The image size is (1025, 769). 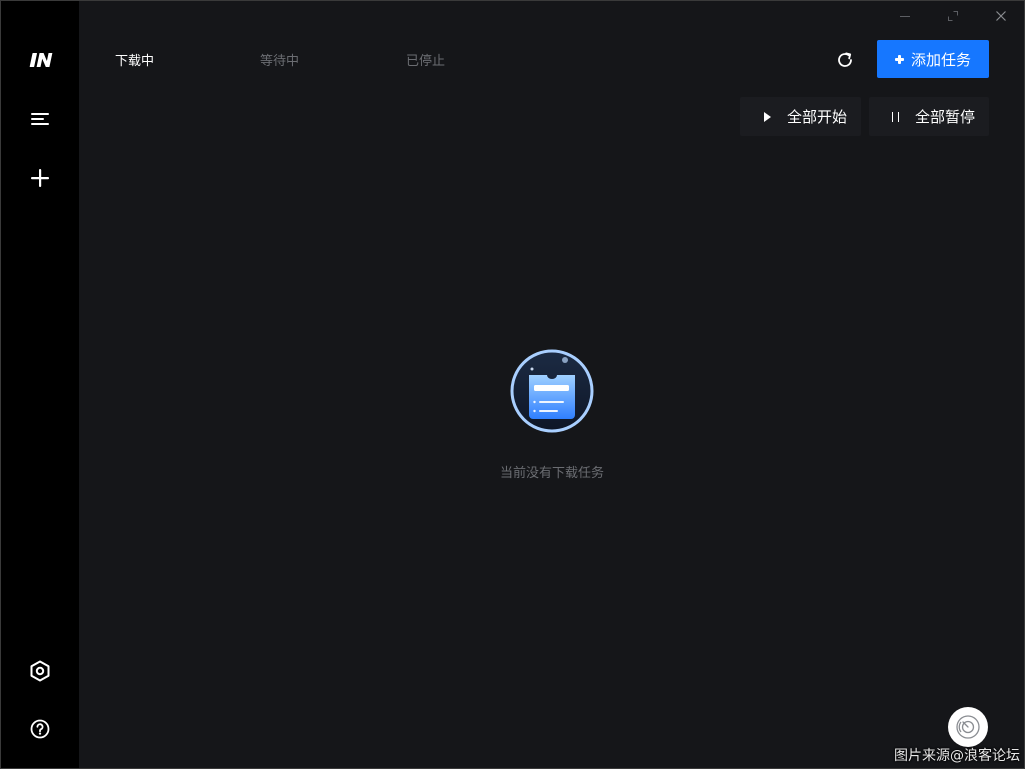 What do you see at coordinates (767, 116) in the screenshot?
I see `play-icon` at bounding box center [767, 116].